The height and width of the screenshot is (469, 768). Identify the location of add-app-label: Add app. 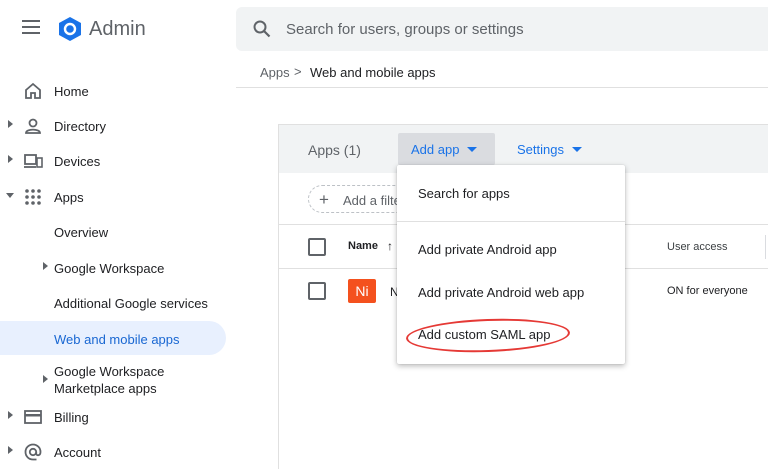
(435, 149).